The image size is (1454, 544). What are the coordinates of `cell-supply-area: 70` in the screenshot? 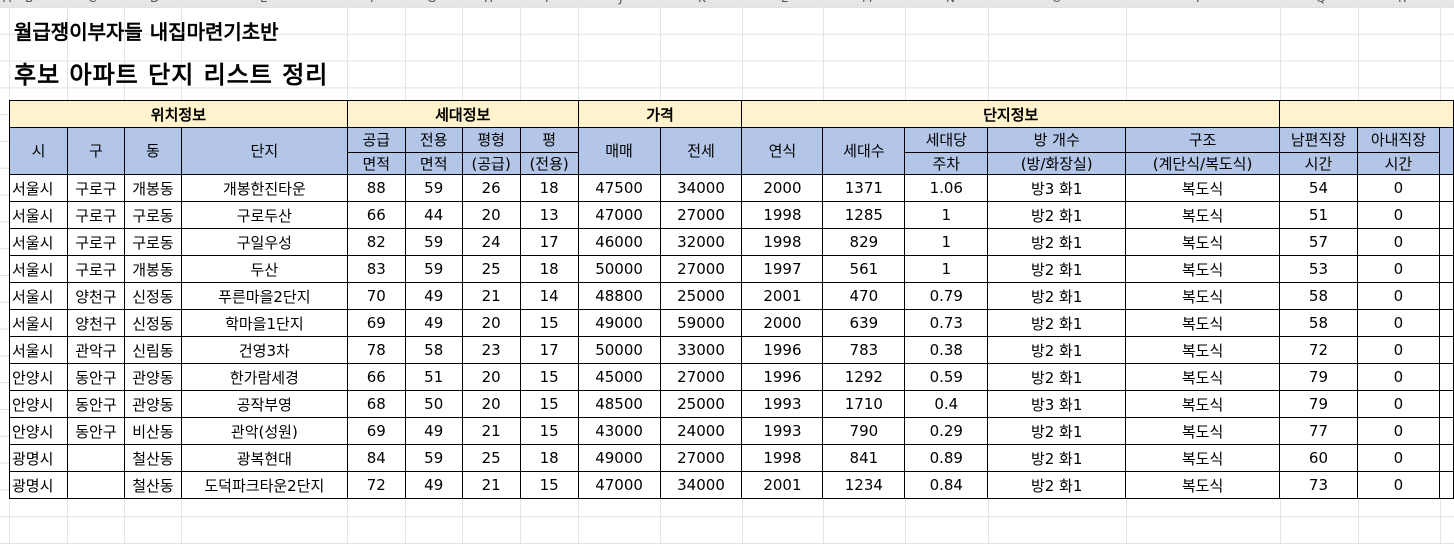 It's located at (376, 296).